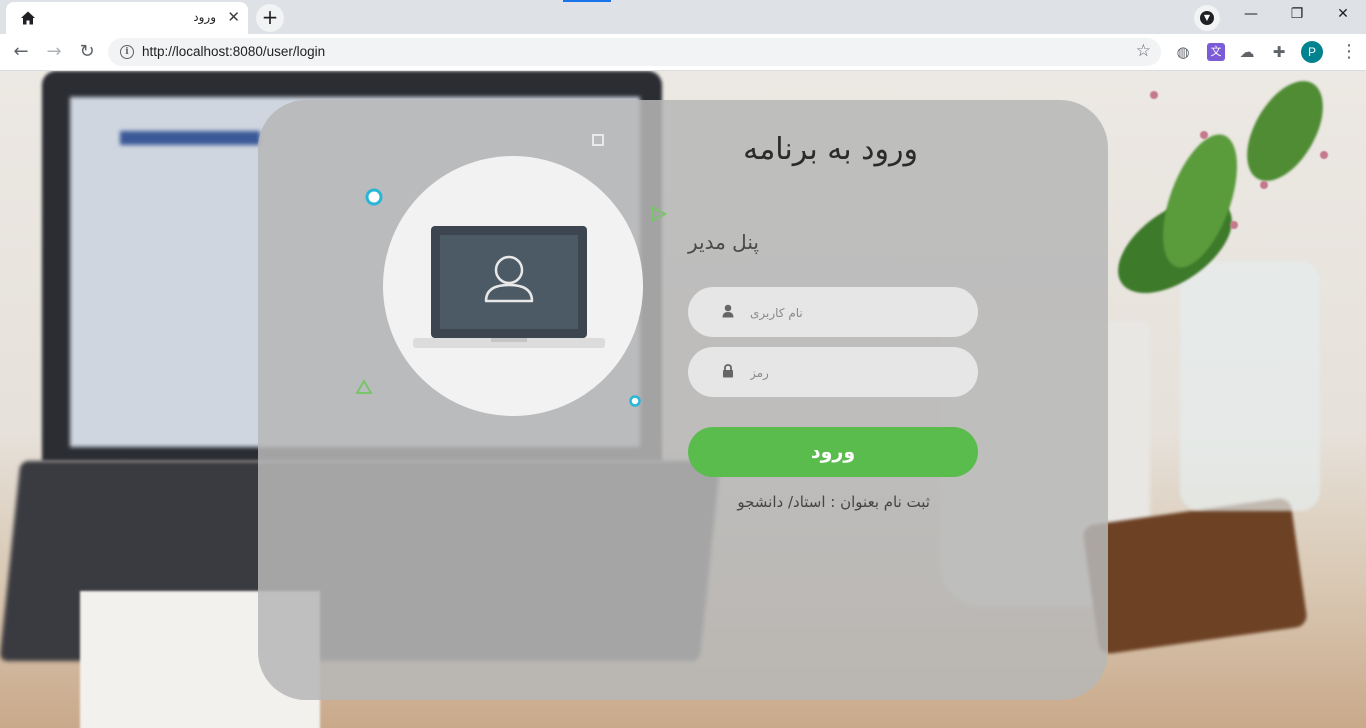 The height and width of the screenshot is (728, 1366). I want to click on user-icon, so click(728, 311).